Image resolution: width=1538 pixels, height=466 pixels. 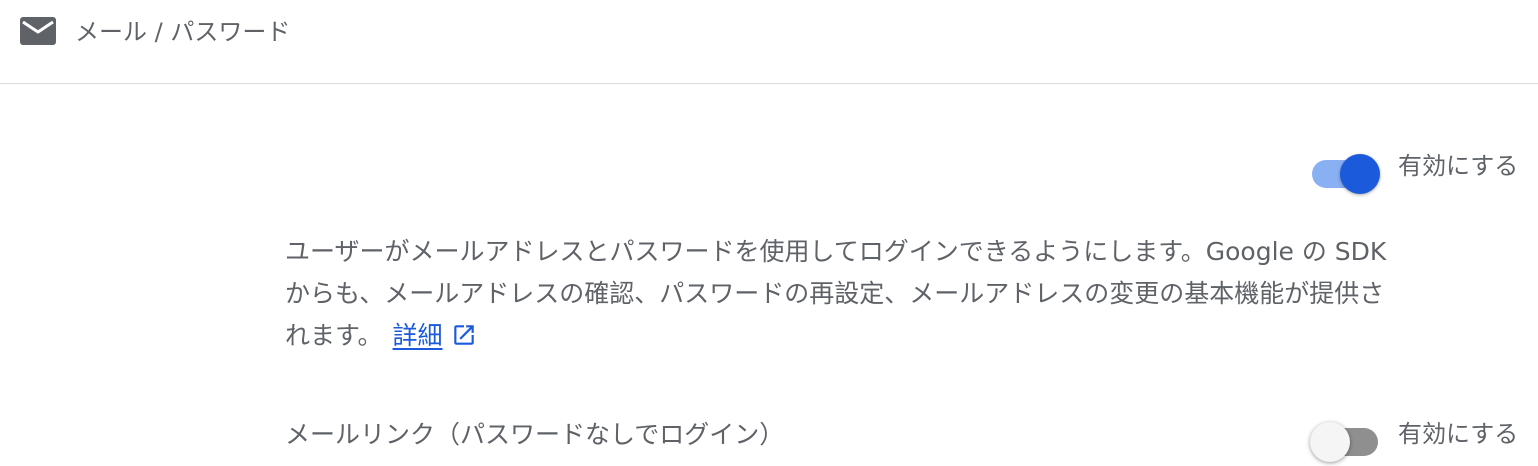 What do you see at coordinates (464, 335) in the screenshot?
I see `open-in-new-icon` at bounding box center [464, 335].